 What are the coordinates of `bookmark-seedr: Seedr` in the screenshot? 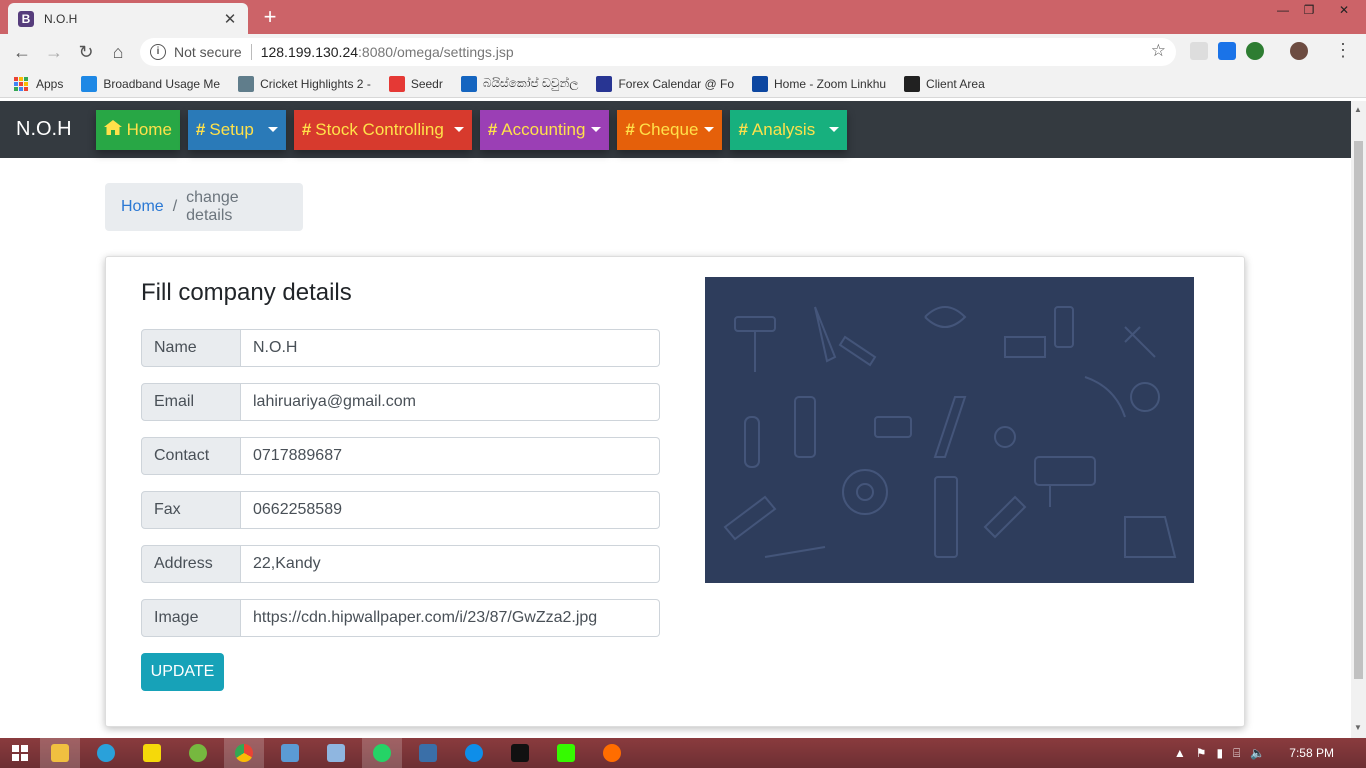 It's located at (415, 83).